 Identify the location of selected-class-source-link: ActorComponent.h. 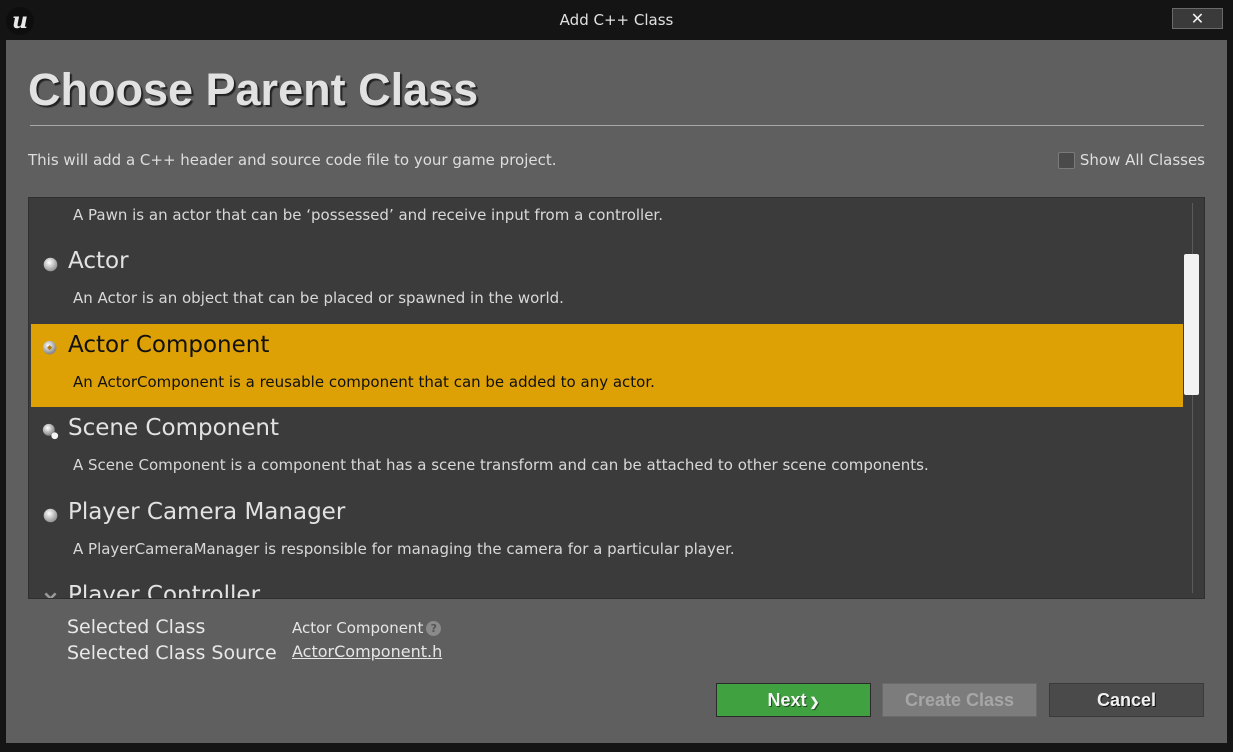
(367, 651).